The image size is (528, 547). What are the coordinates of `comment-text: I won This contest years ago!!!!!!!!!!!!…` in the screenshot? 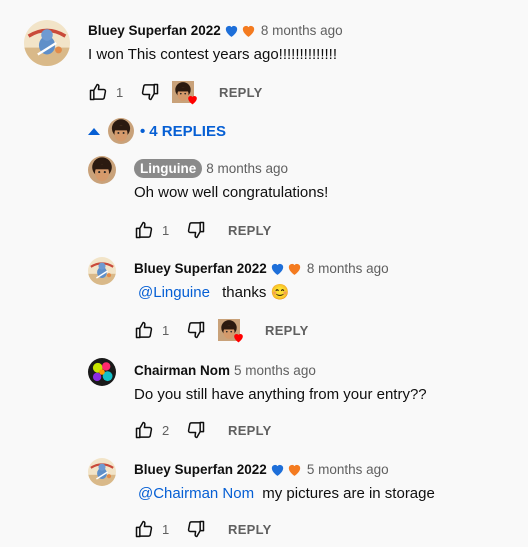 It's located at (213, 54).